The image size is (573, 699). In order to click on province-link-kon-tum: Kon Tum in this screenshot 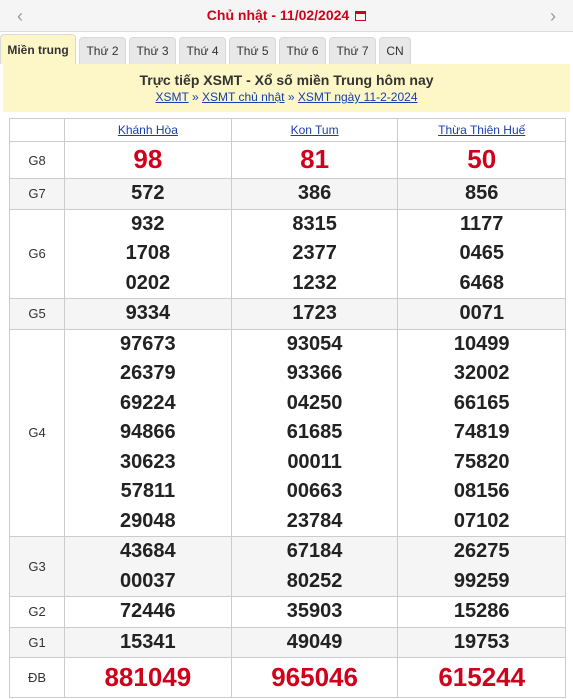, I will do `click(315, 130)`.